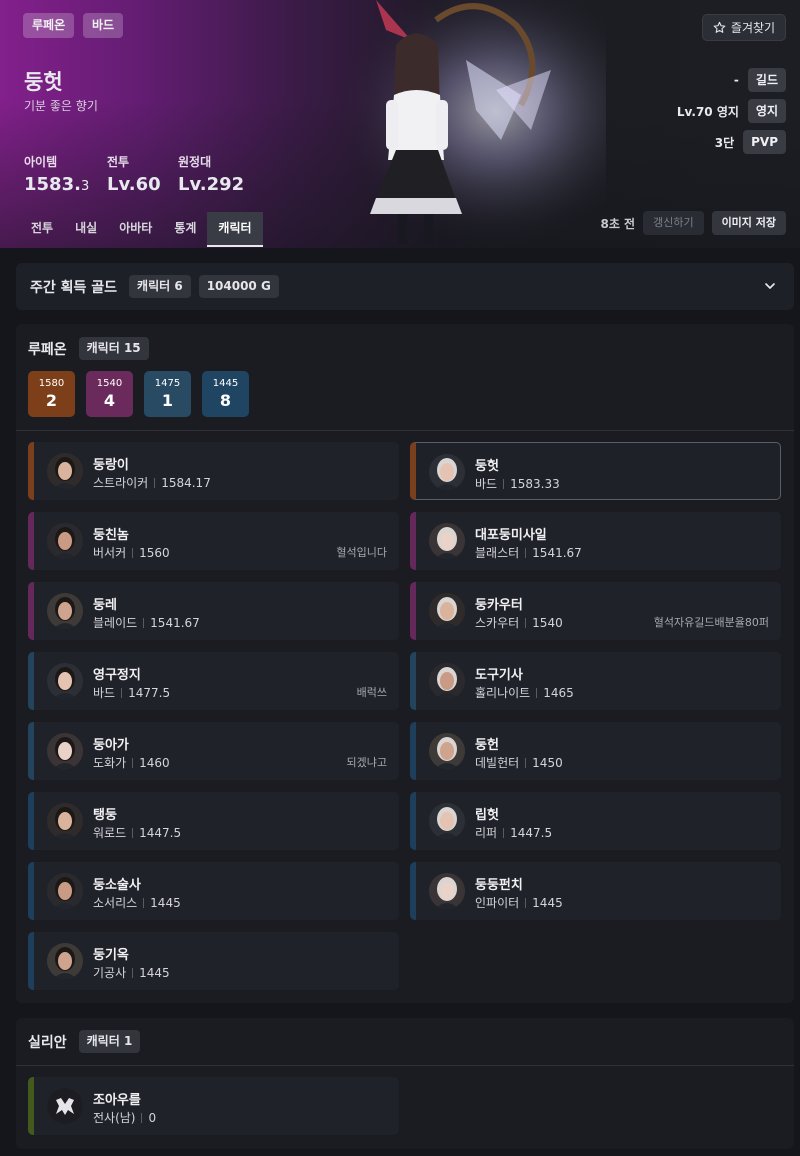  Describe the element at coordinates (74, 287) in the screenshot. I see `weekly-gold-title: 주간 획득 골드` at that location.